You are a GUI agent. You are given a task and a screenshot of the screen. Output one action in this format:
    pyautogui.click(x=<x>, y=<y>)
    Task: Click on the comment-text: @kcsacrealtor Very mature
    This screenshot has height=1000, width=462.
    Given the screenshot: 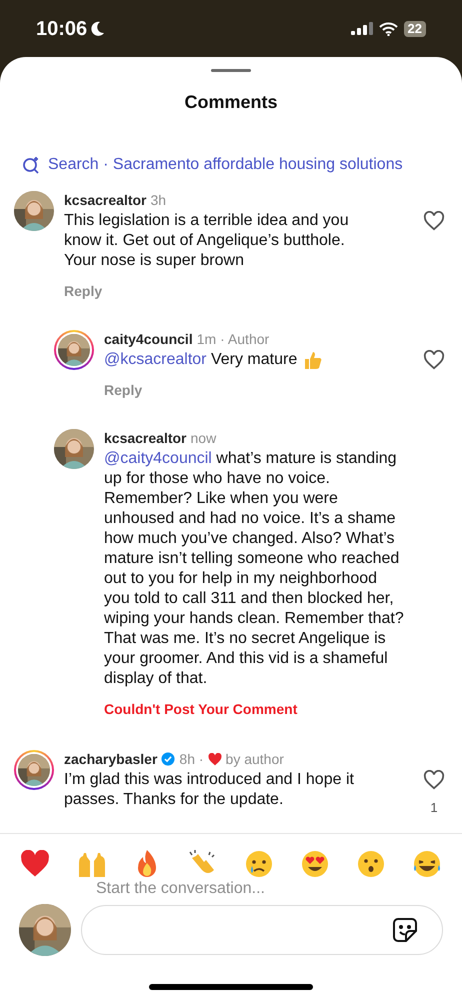 What is the action you would take?
    pyautogui.click(x=201, y=360)
    